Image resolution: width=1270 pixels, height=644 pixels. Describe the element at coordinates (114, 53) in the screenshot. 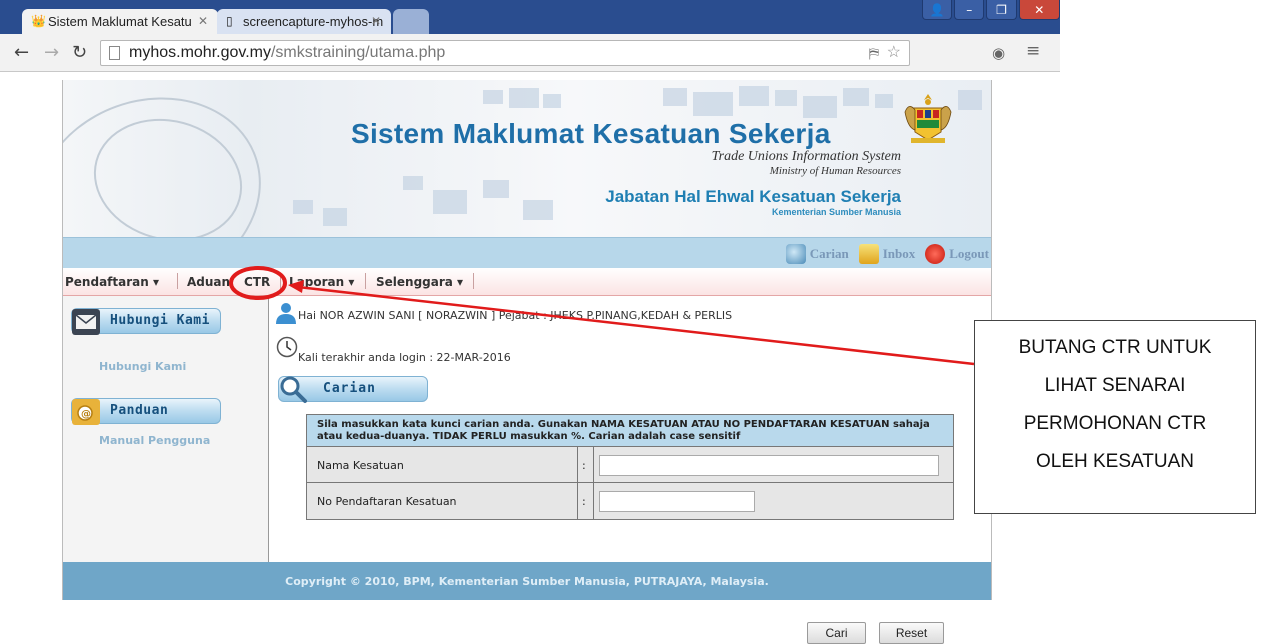

I see `page-icon` at that location.